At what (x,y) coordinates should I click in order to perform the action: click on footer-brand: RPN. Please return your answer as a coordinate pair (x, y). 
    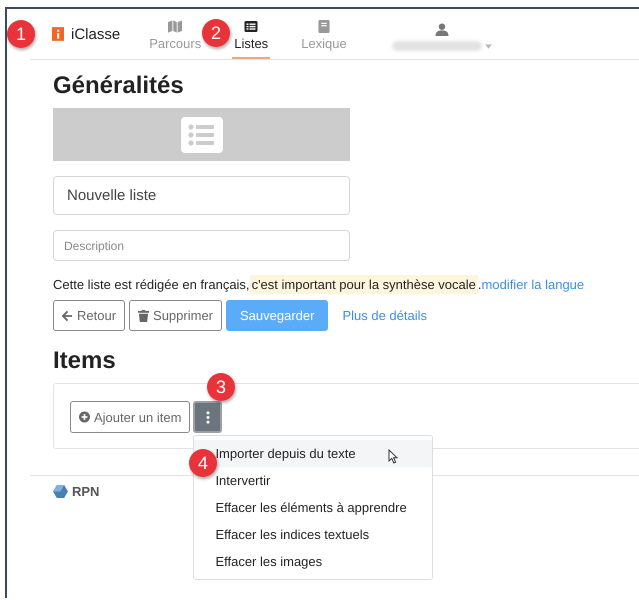
    Looking at the image, I should click on (86, 491).